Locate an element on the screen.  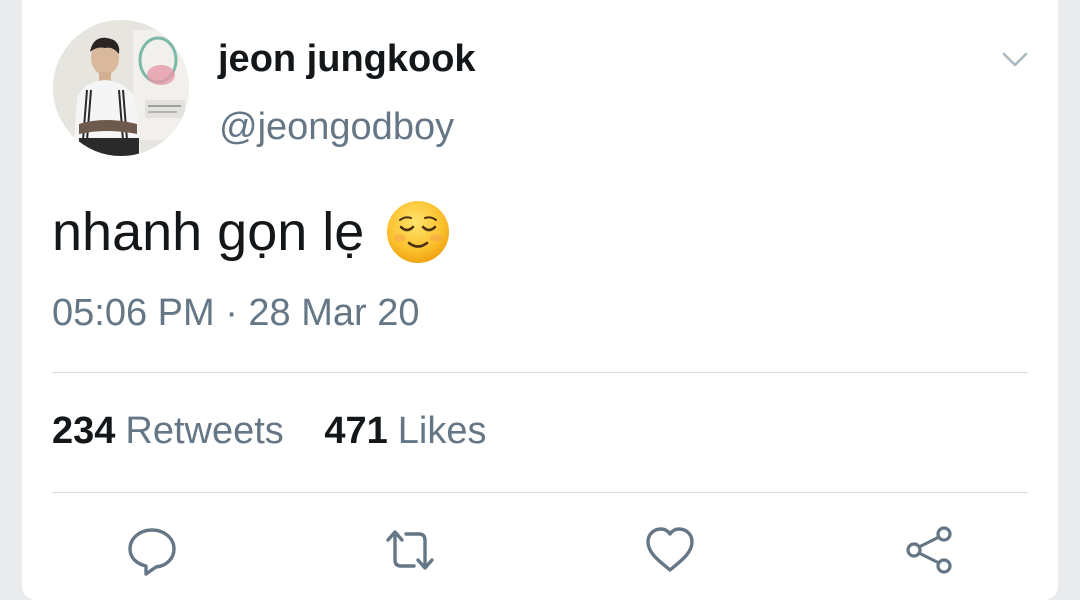
share-icon is located at coordinates (929, 550).